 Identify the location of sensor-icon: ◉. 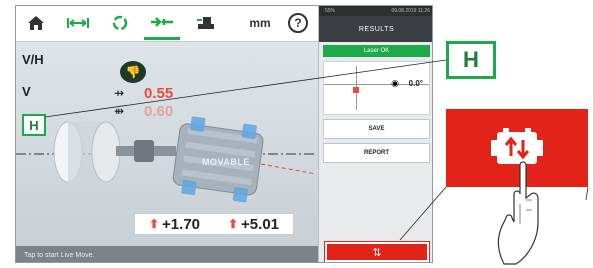
(395, 83).